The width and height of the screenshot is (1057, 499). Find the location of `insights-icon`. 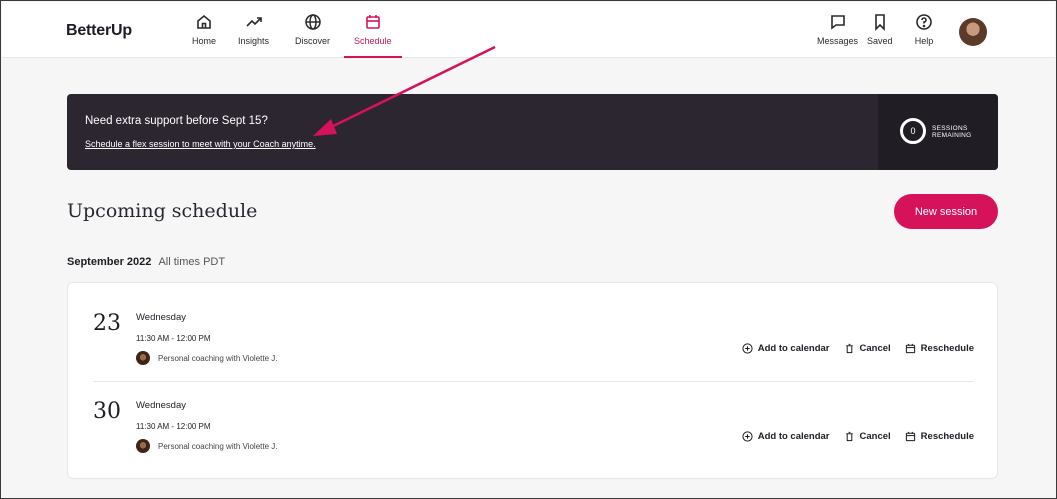

insights-icon is located at coordinates (253, 22).